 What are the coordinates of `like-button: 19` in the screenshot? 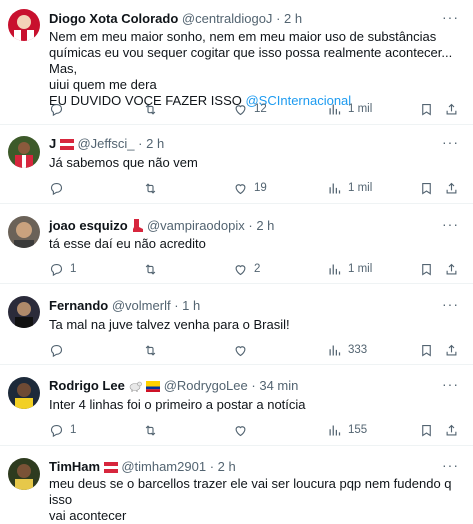 It's located at (250, 188).